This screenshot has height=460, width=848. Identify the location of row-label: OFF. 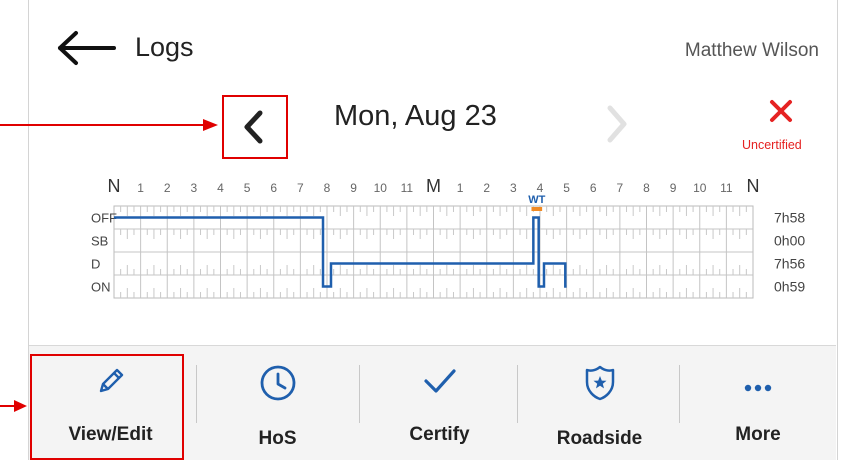
(104, 218).